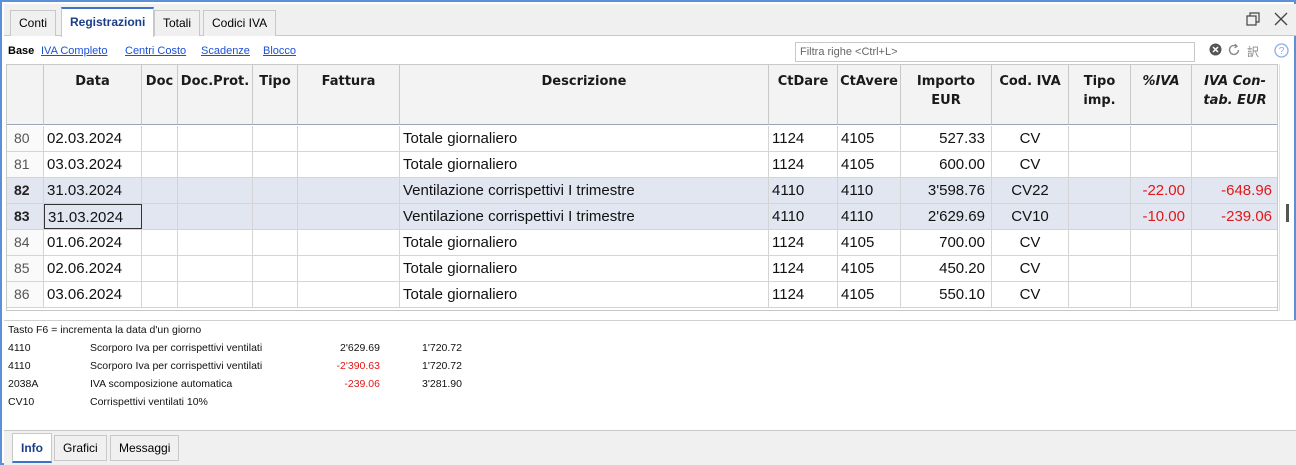 The width and height of the screenshot is (1296, 465). What do you see at coordinates (279, 51) in the screenshot?
I see `view-blocco: Blocco` at bounding box center [279, 51].